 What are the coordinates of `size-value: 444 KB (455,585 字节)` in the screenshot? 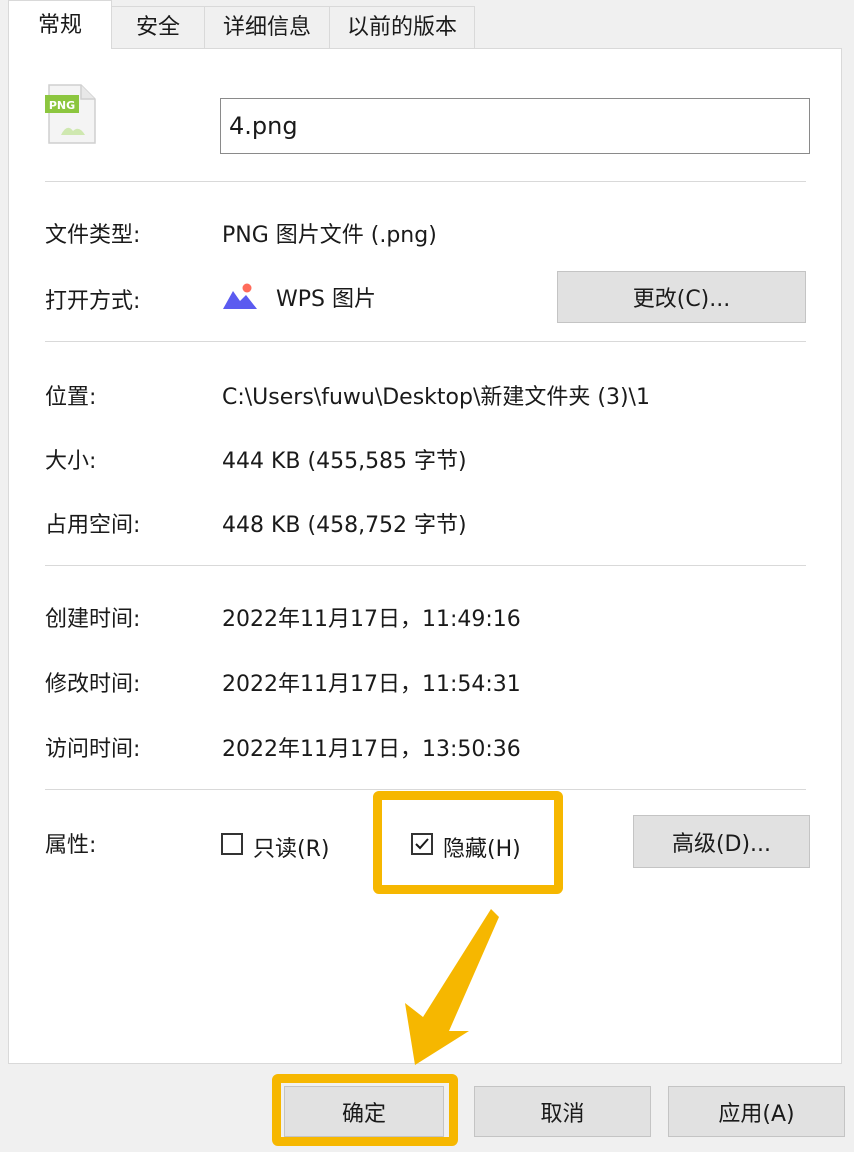 It's located at (344, 461).